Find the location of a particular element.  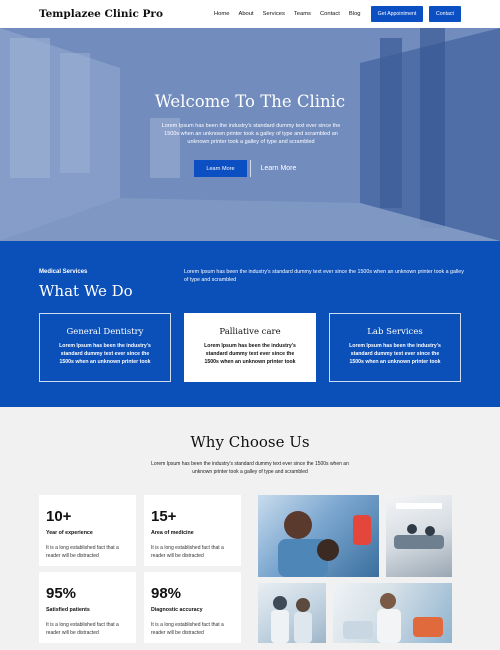

brand-logo-text: Templazee Clinic Pro is located at coordinates (101, 14).